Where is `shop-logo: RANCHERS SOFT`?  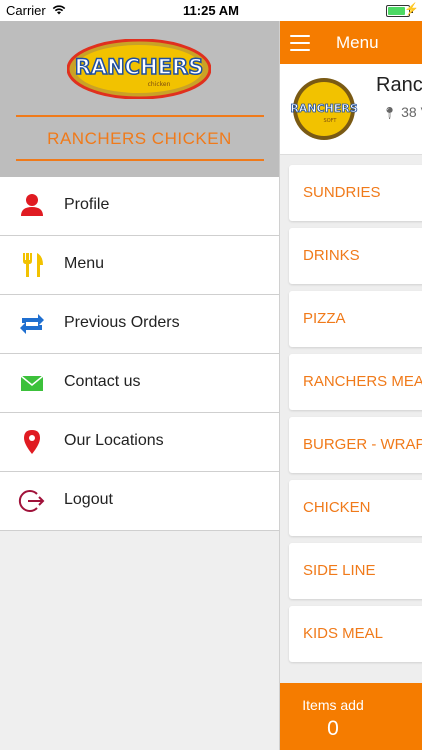 shop-logo: RANCHERS SOFT is located at coordinates (324, 109).